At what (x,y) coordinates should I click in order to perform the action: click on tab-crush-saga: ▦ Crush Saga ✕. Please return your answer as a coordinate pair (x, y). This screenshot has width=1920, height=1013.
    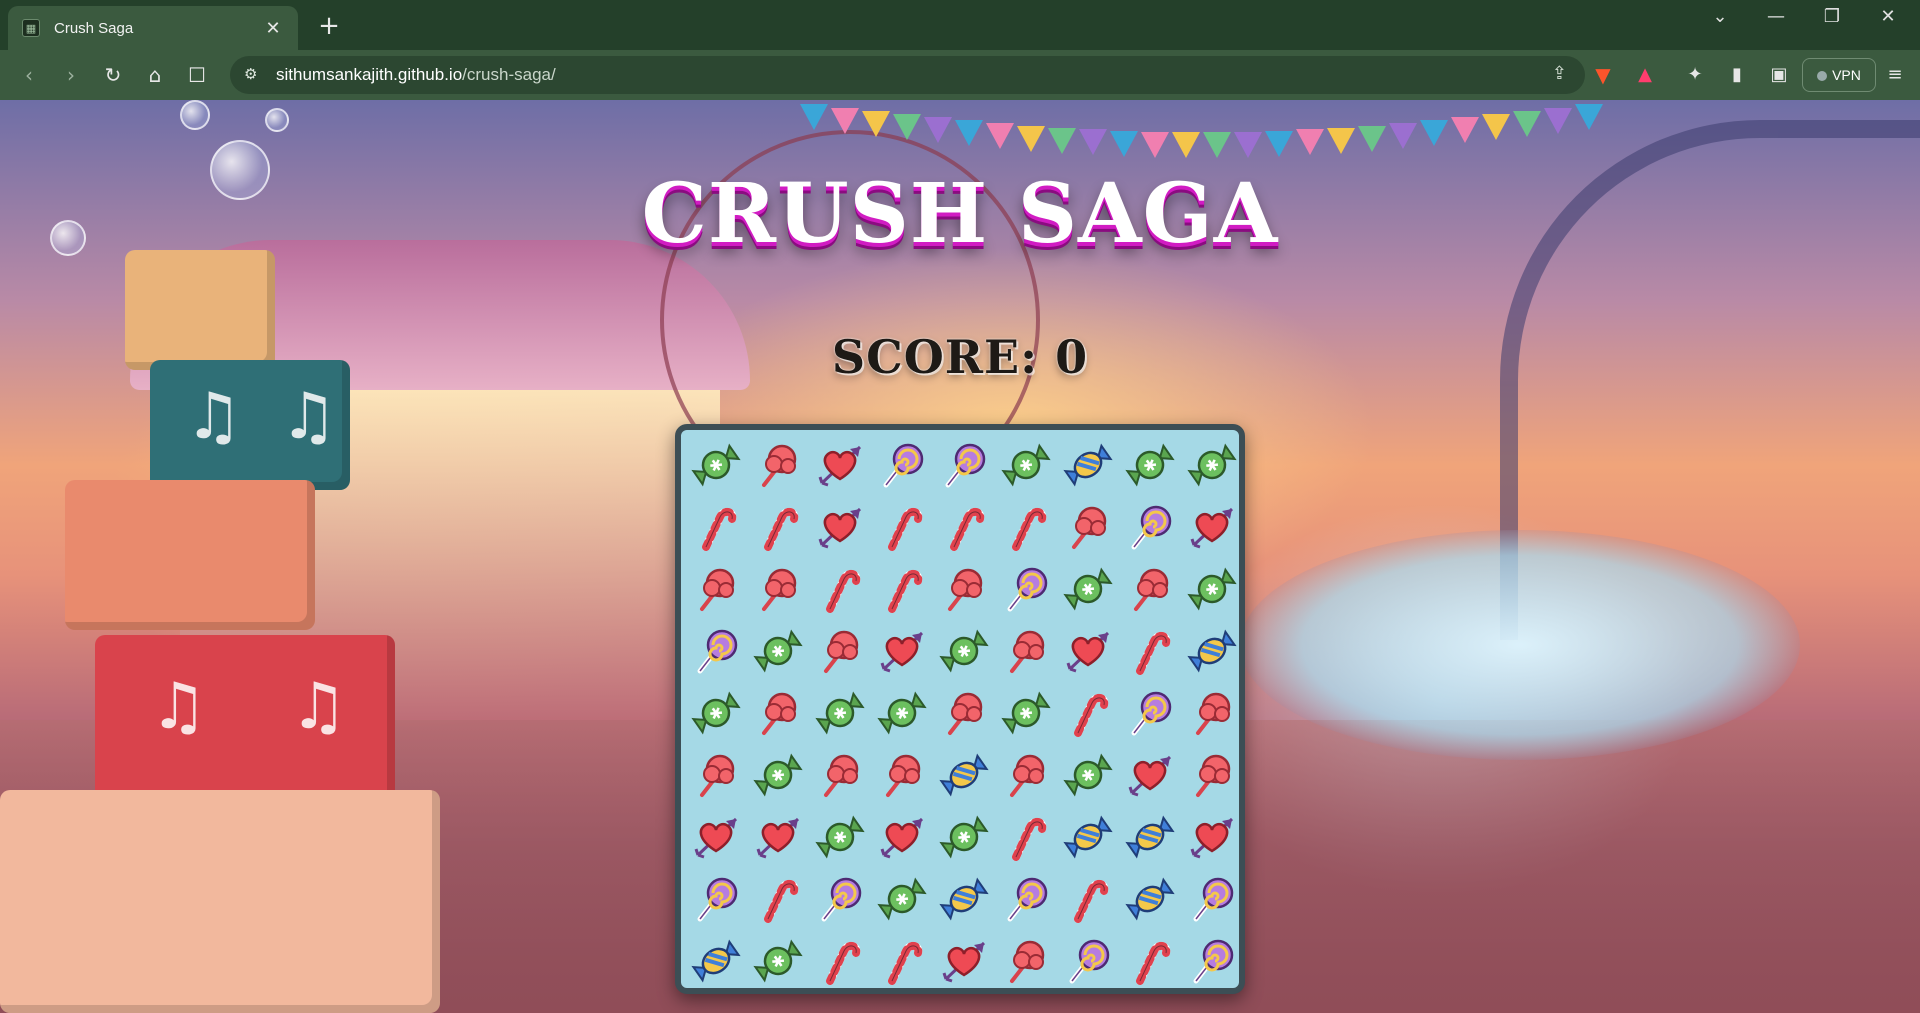
    Looking at the image, I should click on (153, 28).